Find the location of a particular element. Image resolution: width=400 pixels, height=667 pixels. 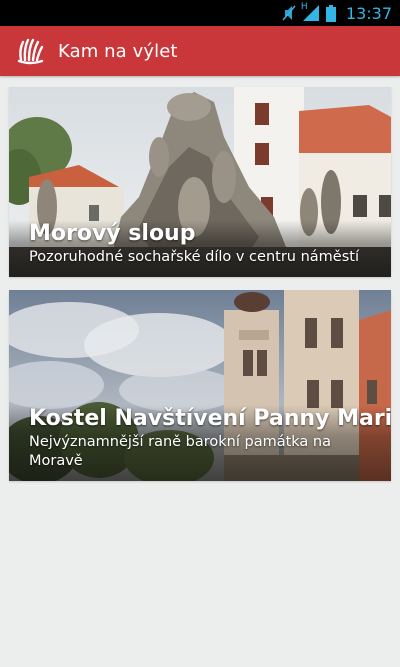

app-logo-icon is located at coordinates (30, 51).